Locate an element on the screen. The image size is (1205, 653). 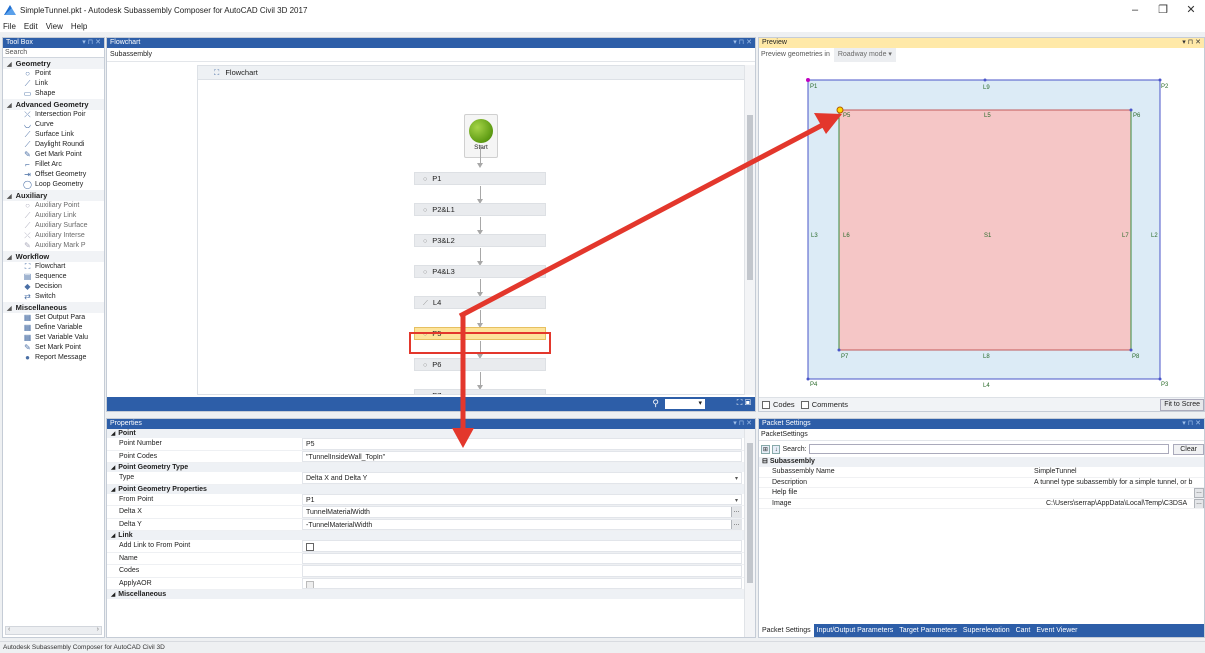
comments-checkbox is located at coordinates (804, 404).